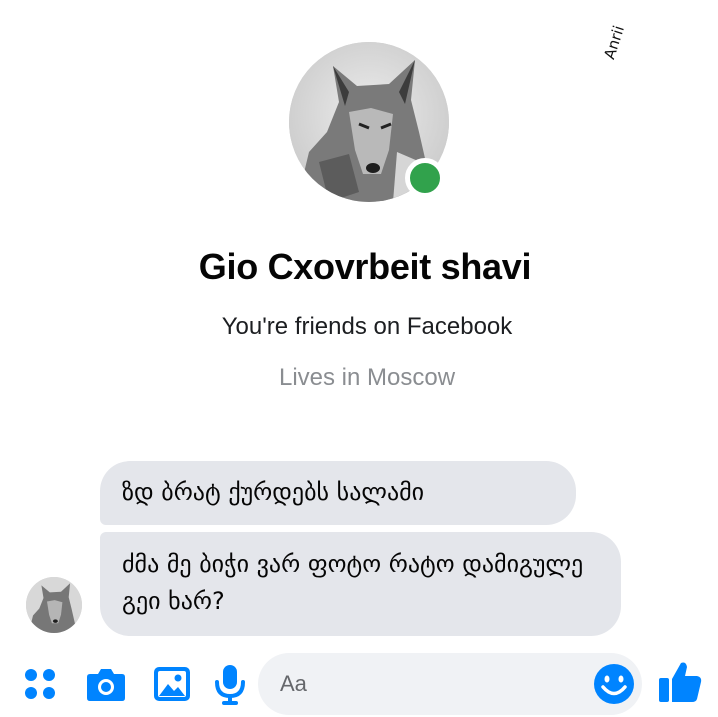  I want to click on sender-avatar, so click(54, 605).